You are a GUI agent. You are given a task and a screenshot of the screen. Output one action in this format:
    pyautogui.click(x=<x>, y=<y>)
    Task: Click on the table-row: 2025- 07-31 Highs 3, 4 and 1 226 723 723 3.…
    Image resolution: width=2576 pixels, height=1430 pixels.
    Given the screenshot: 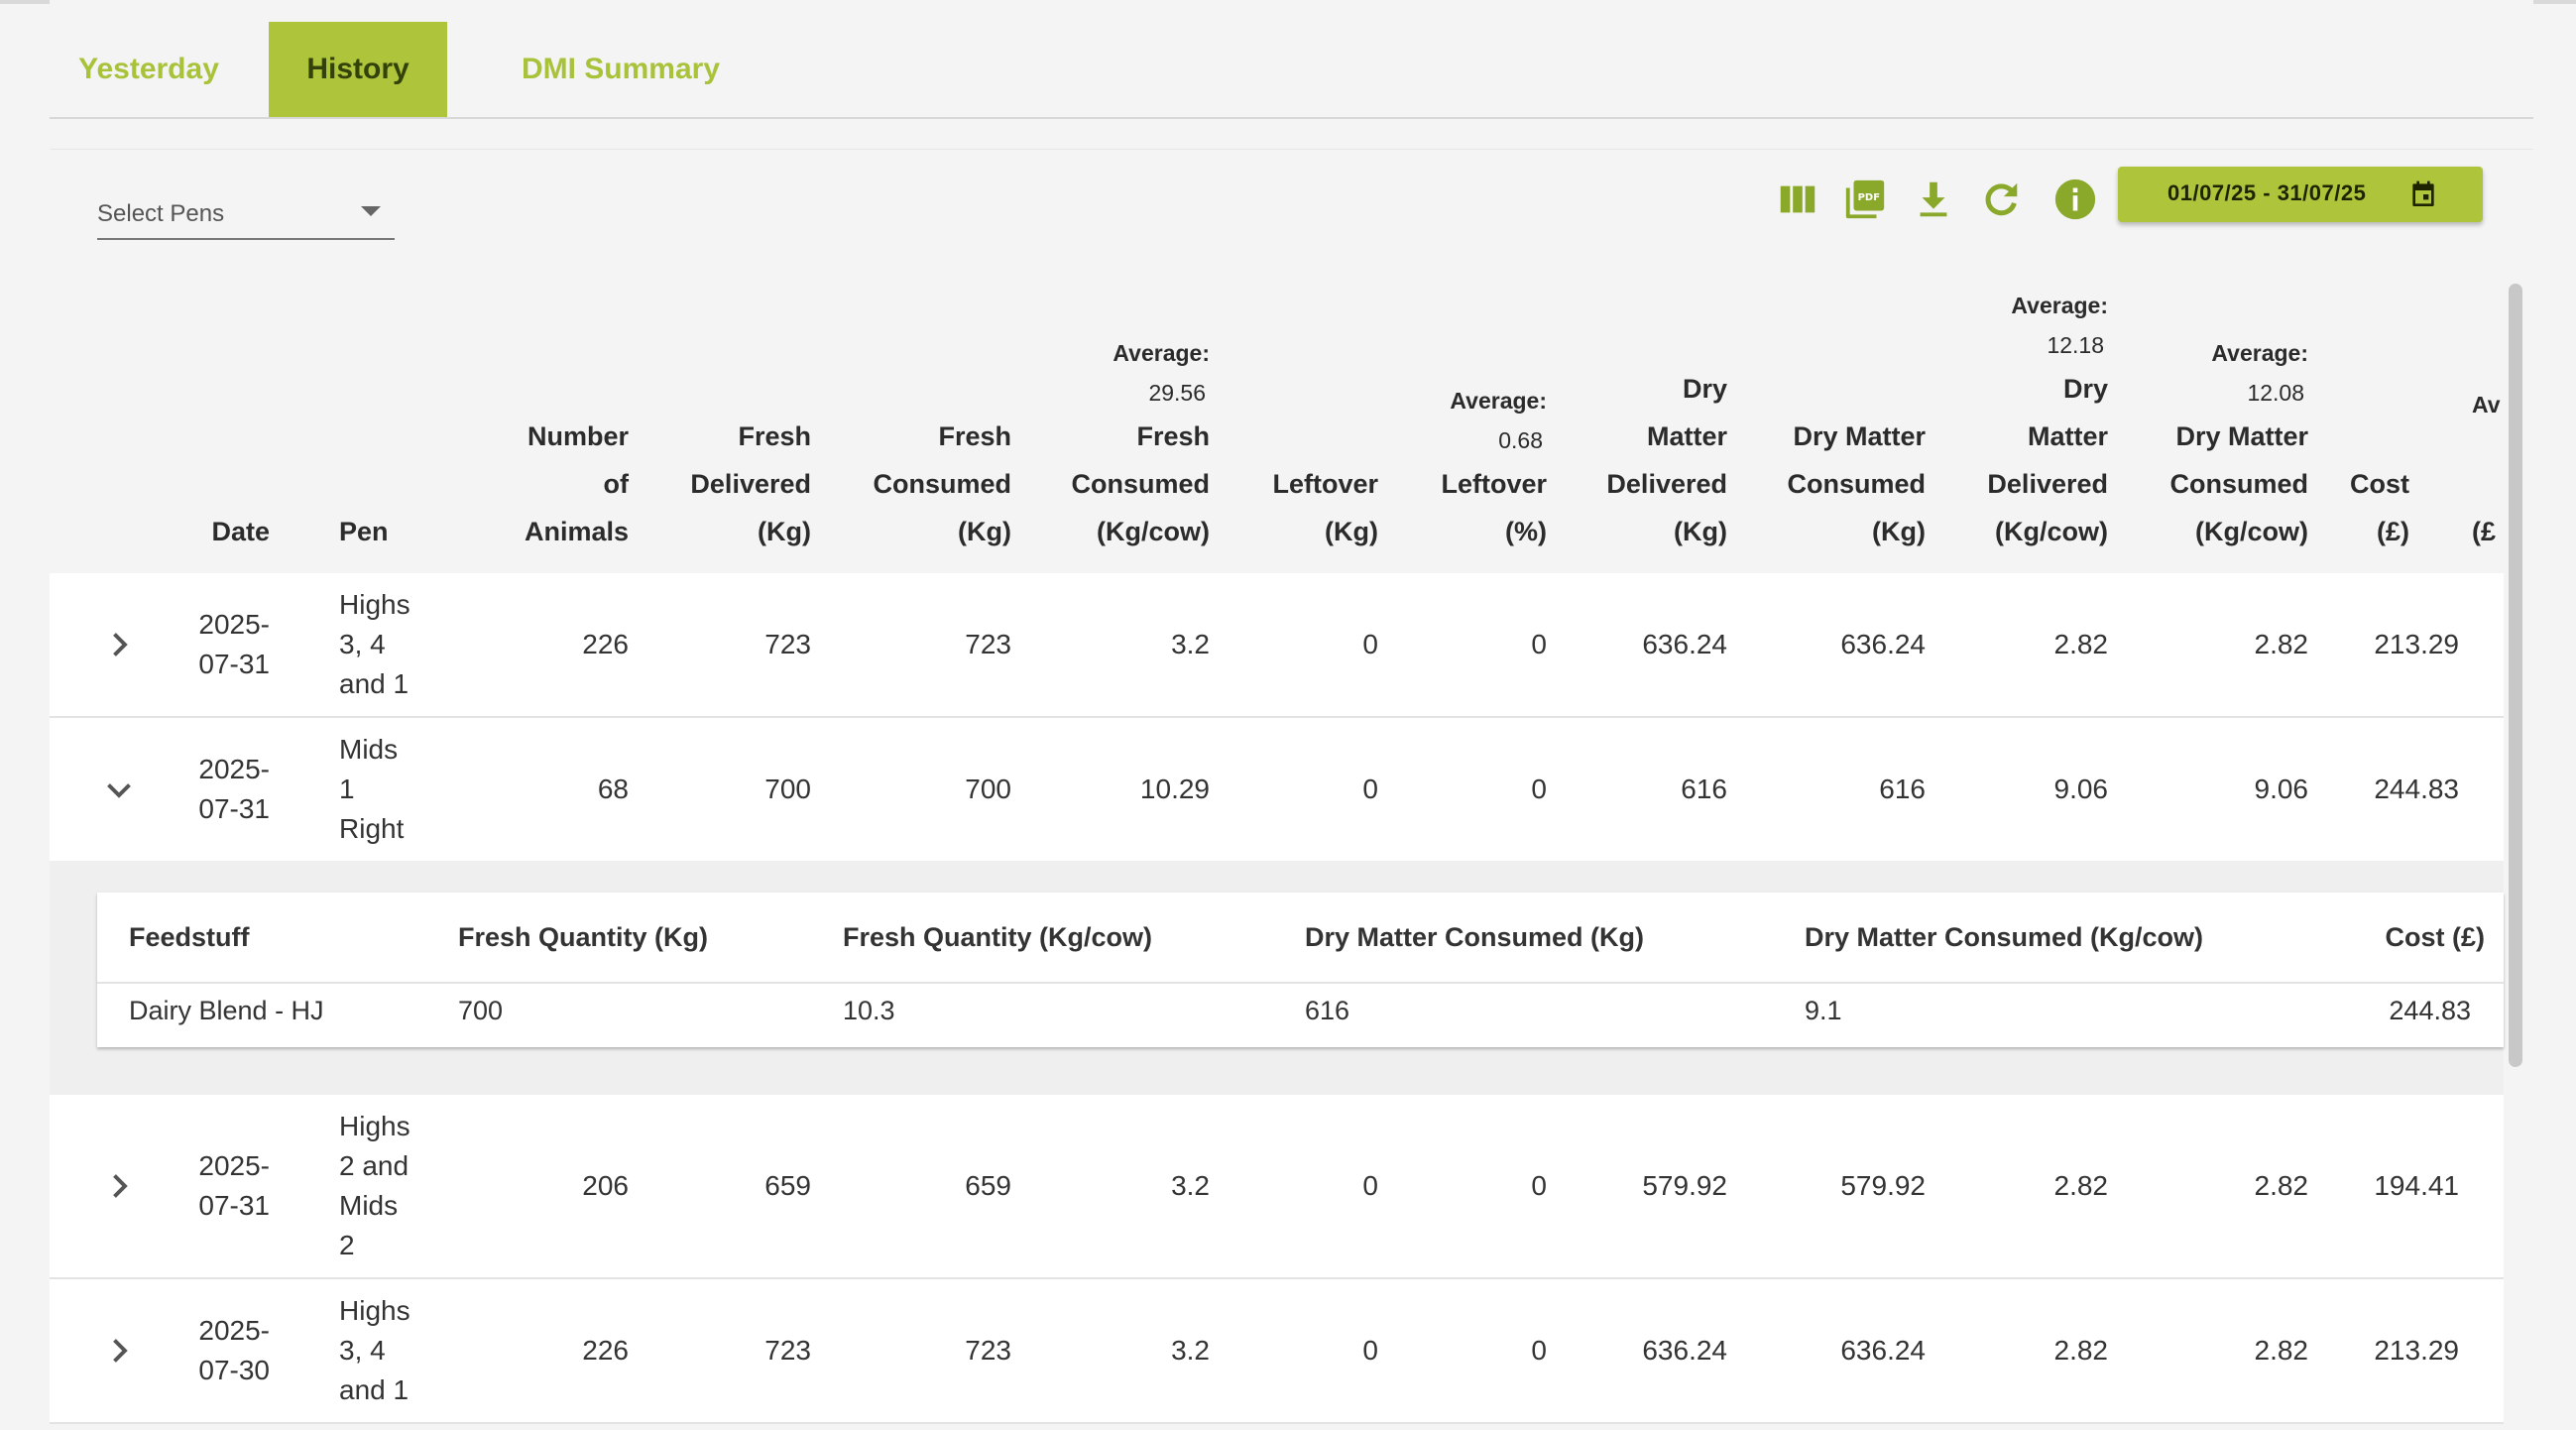 What is the action you would take?
    pyautogui.click(x=1277, y=646)
    